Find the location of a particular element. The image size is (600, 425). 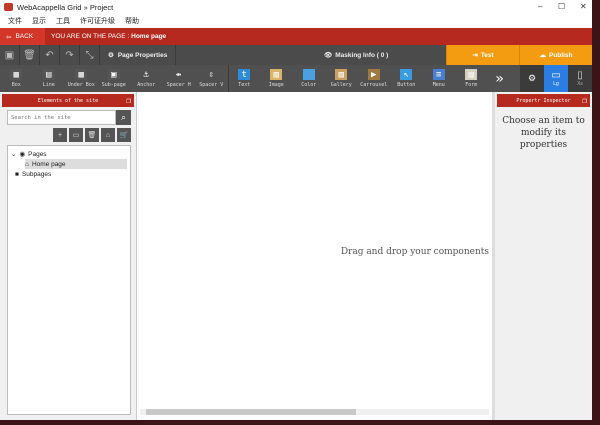

trash-icon: 🗑 is located at coordinates (30, 55).